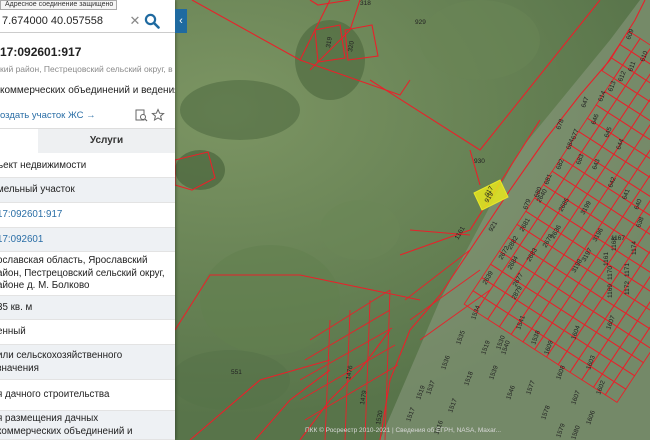 This screenshot has height=440, width=650. I want to click on create-parcel-link: оздать участок ЖС →, so click(48, 115).